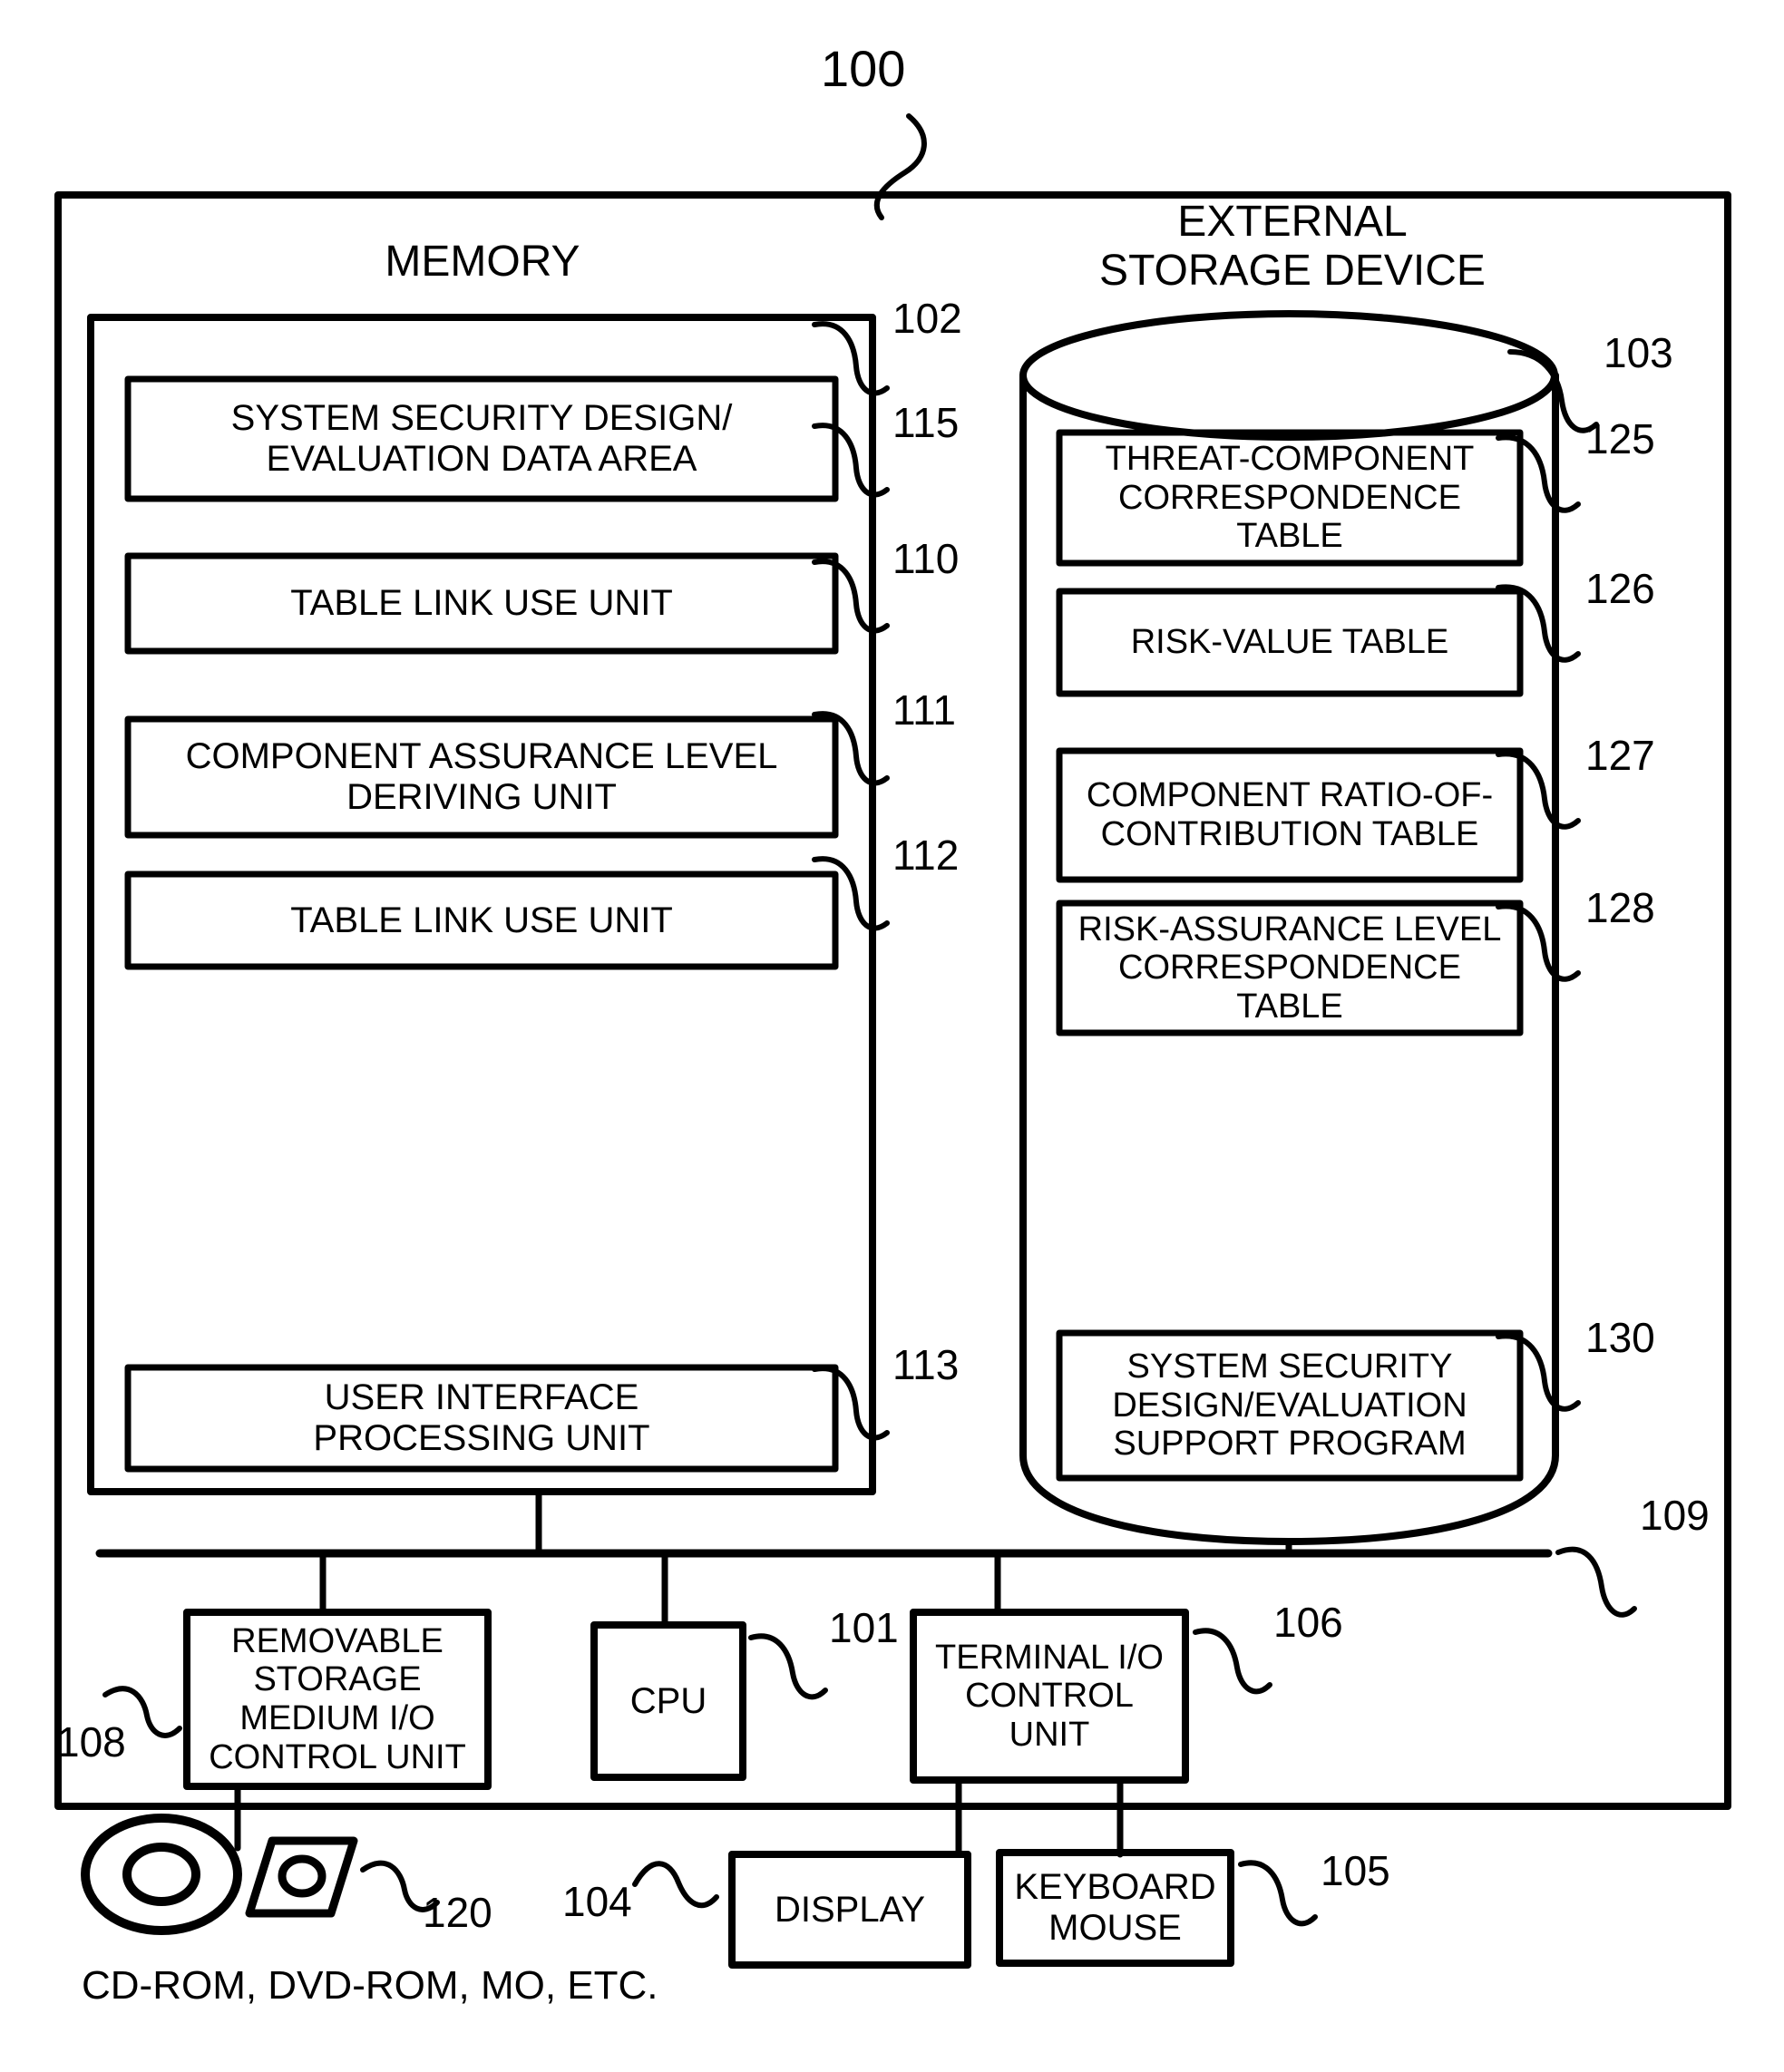 The height and width of the screenshot is (2072, 1784). Describe the element at coordinates (481, 776) in the screenshot. I see `memory-block-label-111: COMPONENT ASSURANCE LEVEL DERIVING UNIT` at that location.